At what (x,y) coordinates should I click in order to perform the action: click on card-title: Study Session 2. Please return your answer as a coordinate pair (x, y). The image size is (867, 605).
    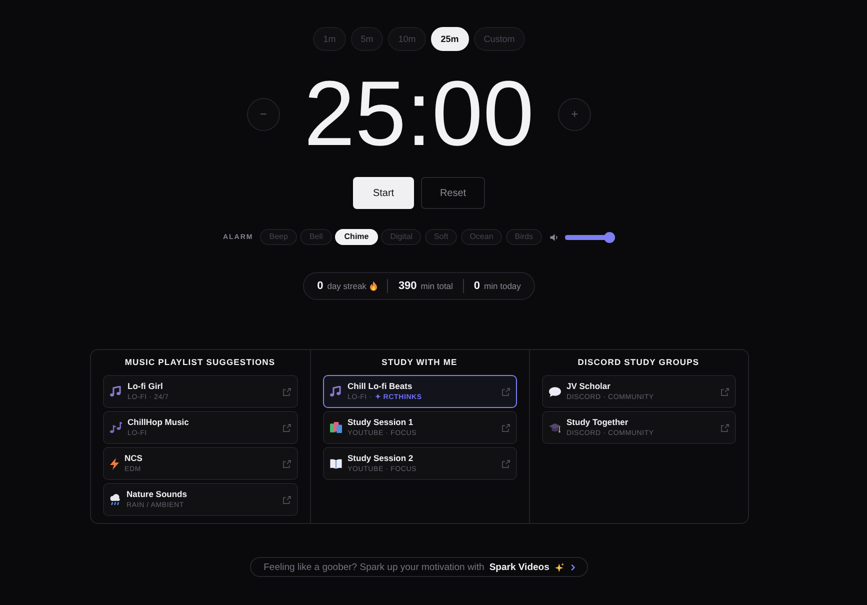
    Looking at the image, I should click on (381, 458).